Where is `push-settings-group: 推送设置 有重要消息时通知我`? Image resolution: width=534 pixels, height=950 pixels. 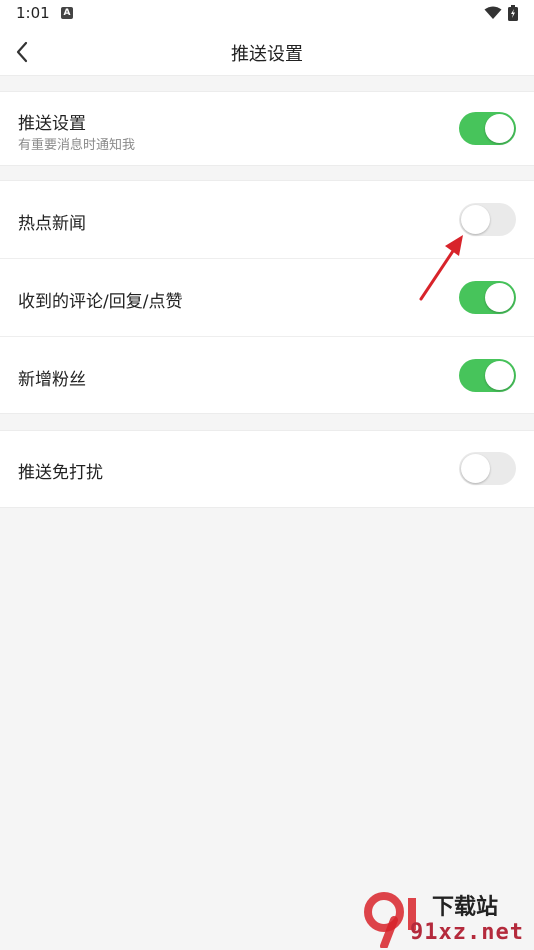
push-settings-group: 推送设置 有重要消息时通知我 is located at coordinates (267, 128).